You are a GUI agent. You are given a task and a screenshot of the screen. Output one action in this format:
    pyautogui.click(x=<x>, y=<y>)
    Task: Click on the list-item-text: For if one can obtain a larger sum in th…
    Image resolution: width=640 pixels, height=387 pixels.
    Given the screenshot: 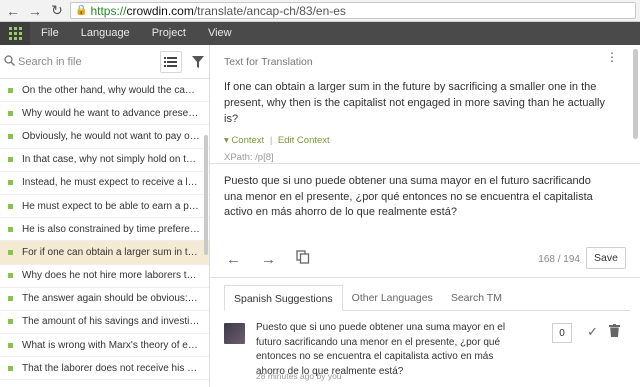 What is the action you would take?
    pyautogui.click(x=111, y=252)
    